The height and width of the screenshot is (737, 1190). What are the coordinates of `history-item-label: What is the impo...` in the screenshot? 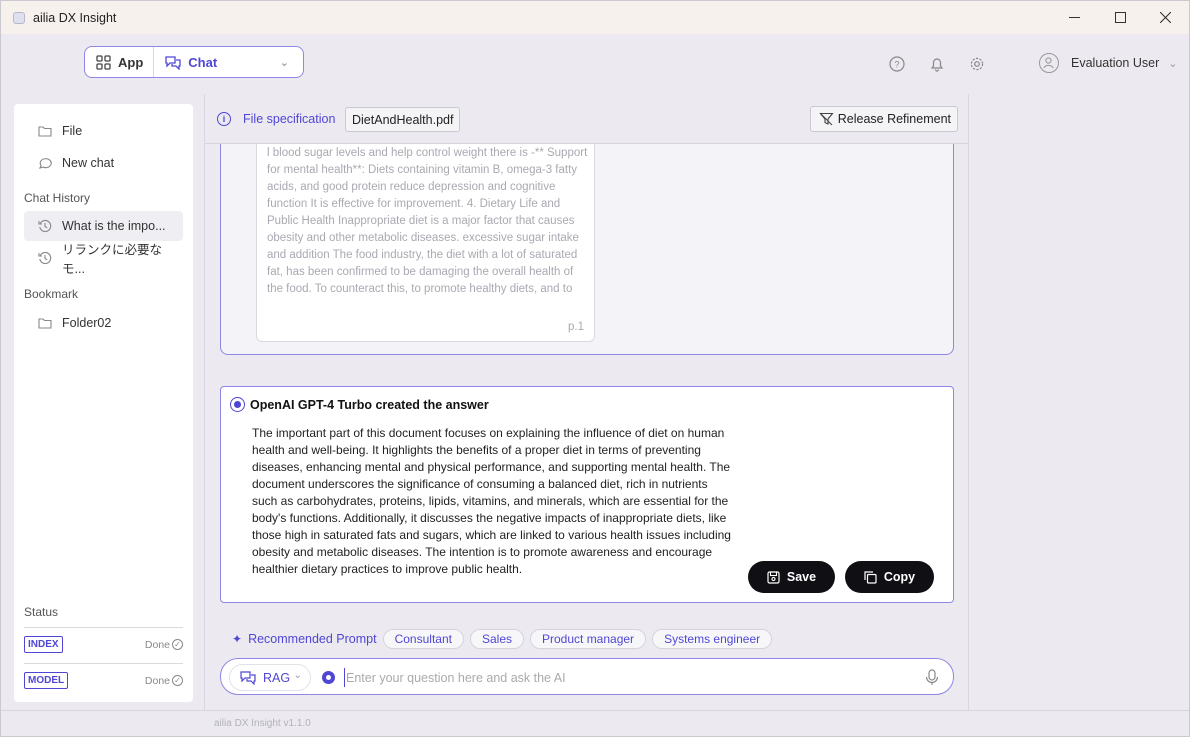 It's located at (114, 226).